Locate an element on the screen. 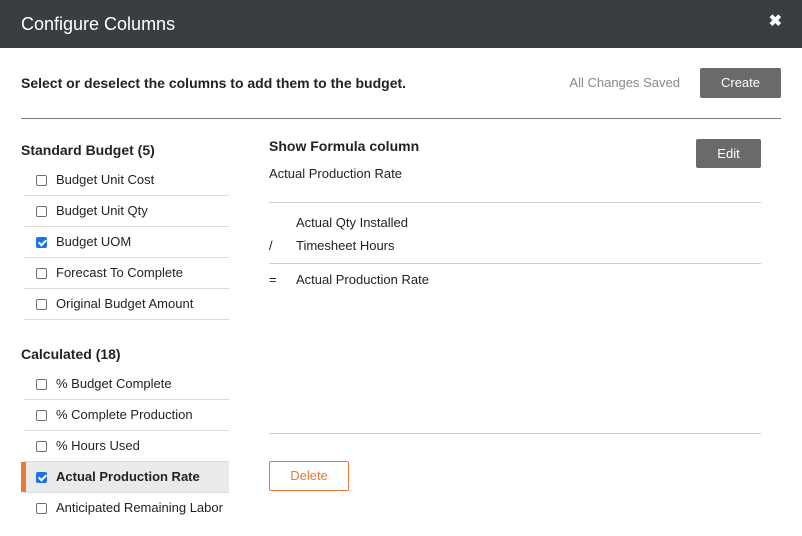 The height and width of the screenshot is (536, 802). column-option-selected: Actual Production Rate is located at coordinates (125, 477).